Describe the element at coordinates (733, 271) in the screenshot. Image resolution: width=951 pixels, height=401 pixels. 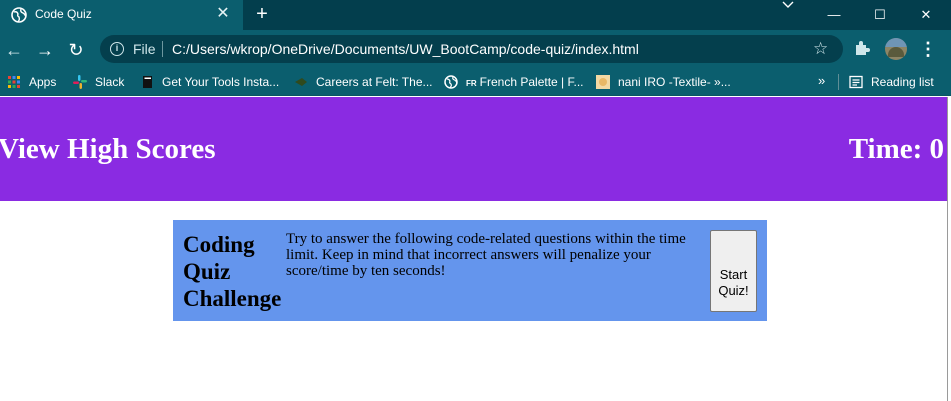
I see `start-quiz-button: Start Quiz!` at that location.